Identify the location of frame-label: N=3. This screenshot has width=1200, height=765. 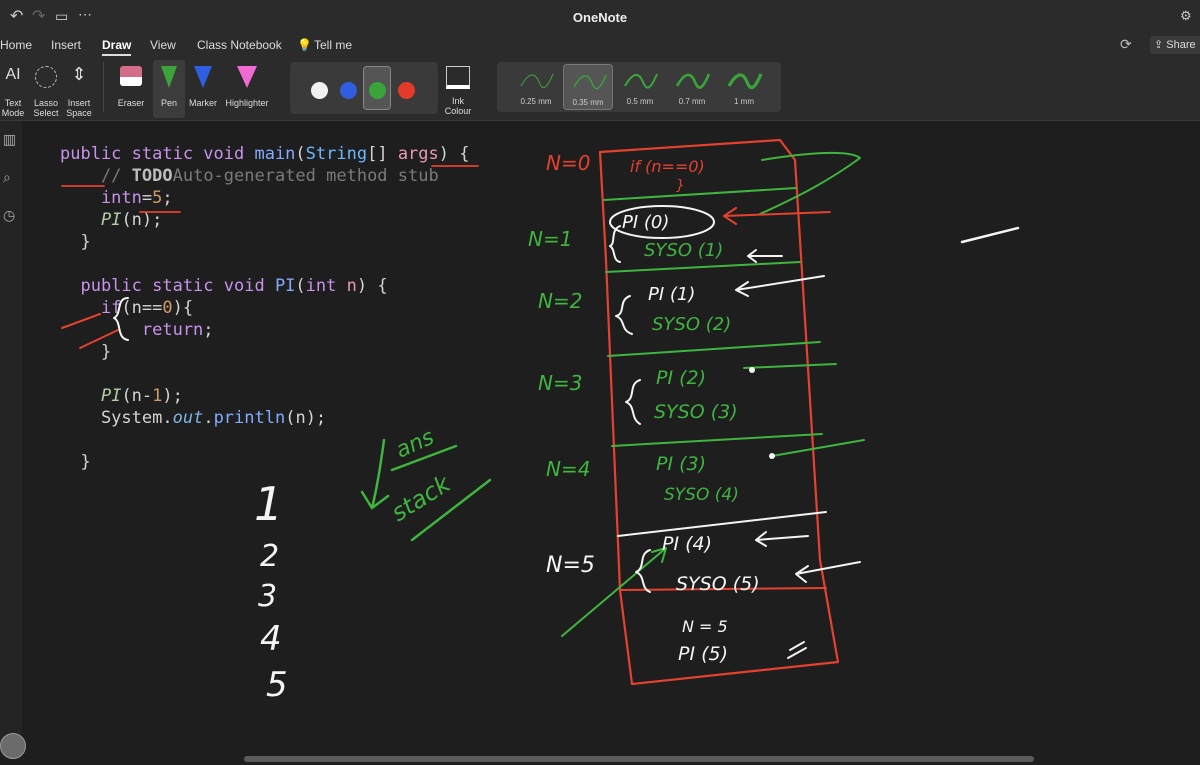
(560, 383).